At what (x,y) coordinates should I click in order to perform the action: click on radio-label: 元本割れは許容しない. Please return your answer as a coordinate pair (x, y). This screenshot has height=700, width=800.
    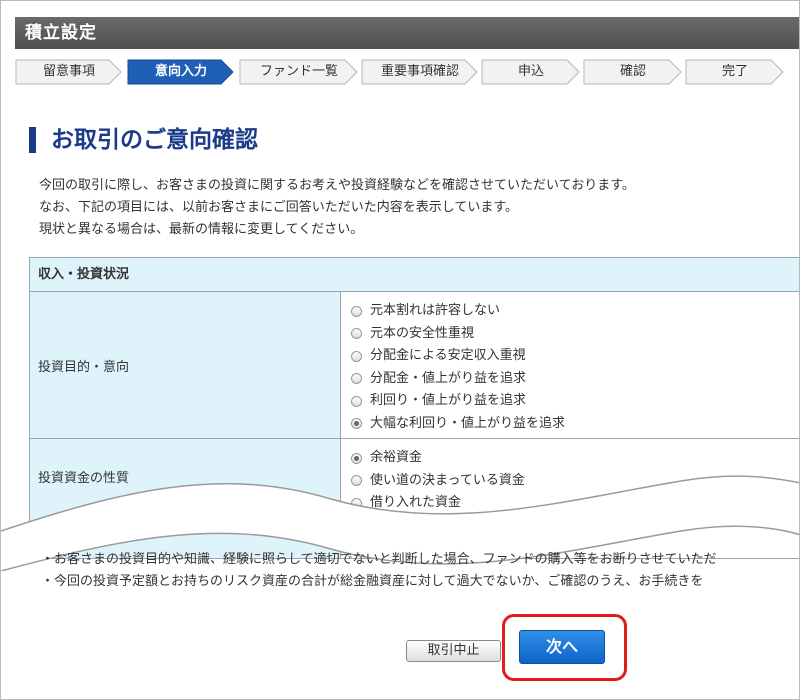
    Looking at the image, I should click on (435, 310).